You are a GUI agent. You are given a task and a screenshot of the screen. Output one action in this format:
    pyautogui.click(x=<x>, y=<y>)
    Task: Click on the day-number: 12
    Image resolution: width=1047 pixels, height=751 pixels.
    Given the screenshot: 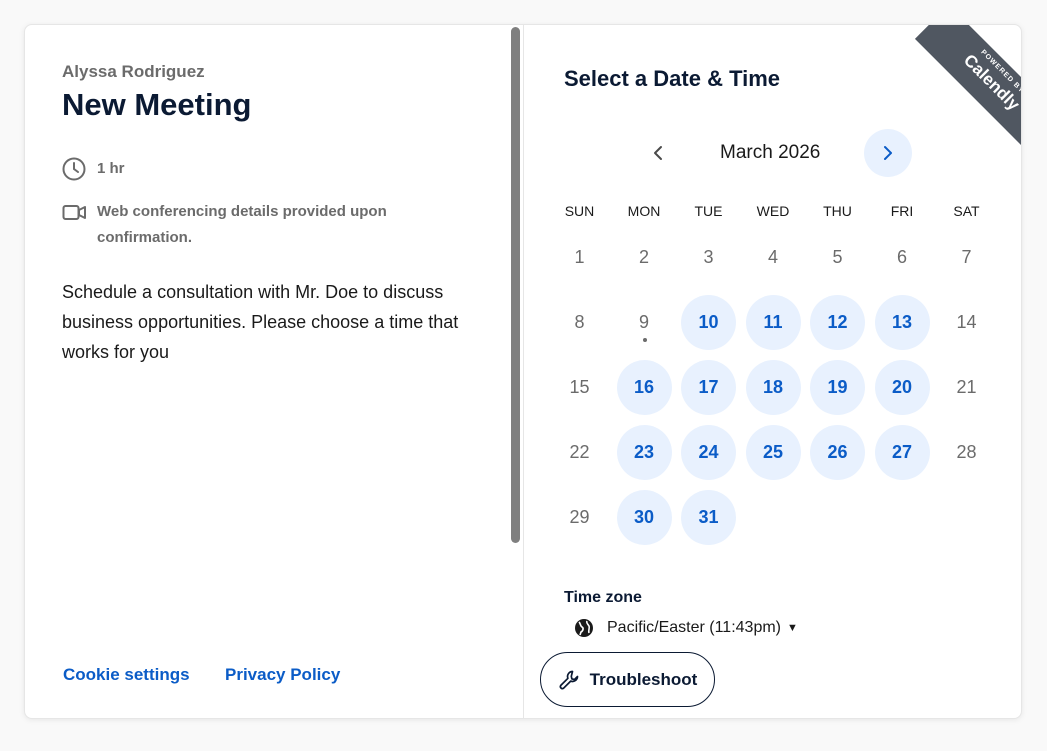 What is the action you would take?
    pyautogui.click(x=837, y=322)
    